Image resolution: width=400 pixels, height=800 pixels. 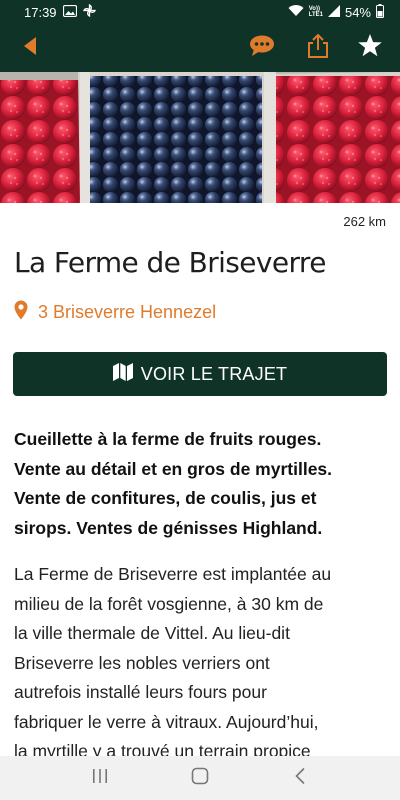 I want to click on battery-percent: 54%, so click(x=357, y=12).